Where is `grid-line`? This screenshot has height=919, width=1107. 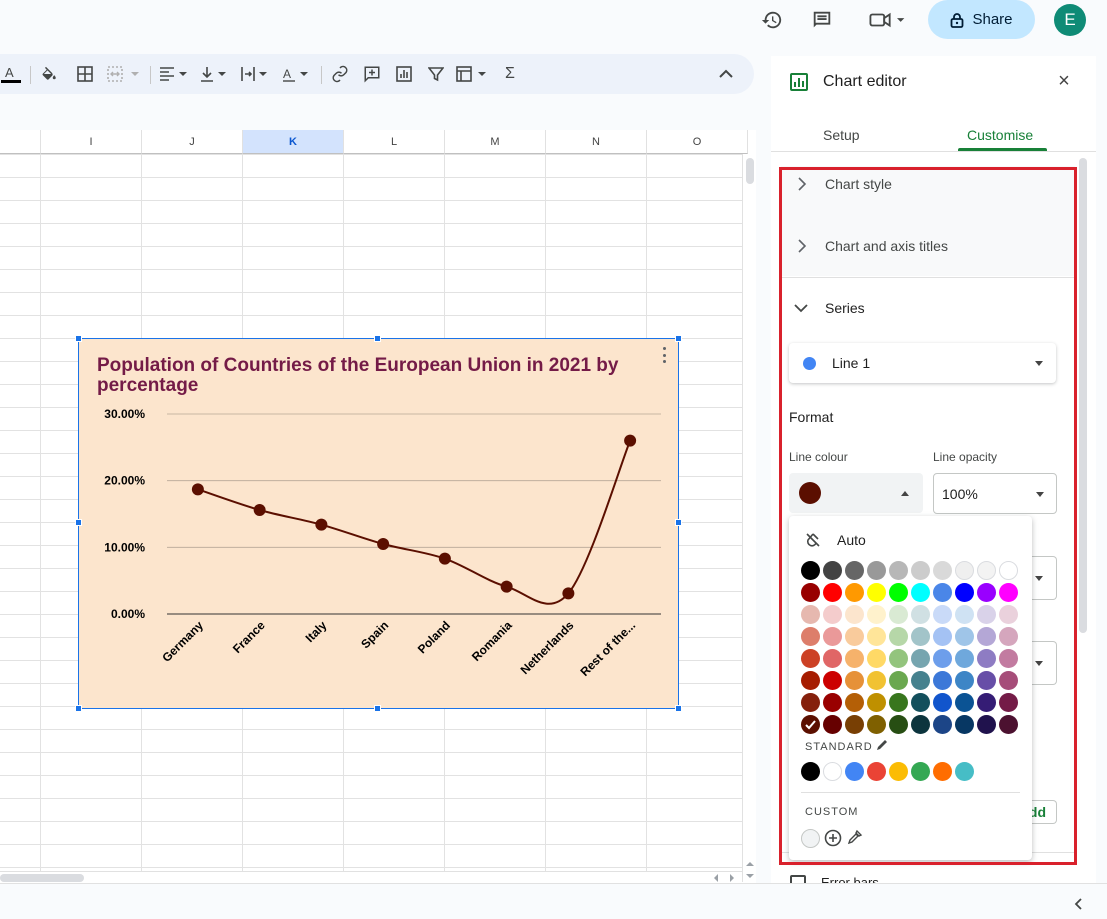 grid-line is located at coordinates (40, 514).